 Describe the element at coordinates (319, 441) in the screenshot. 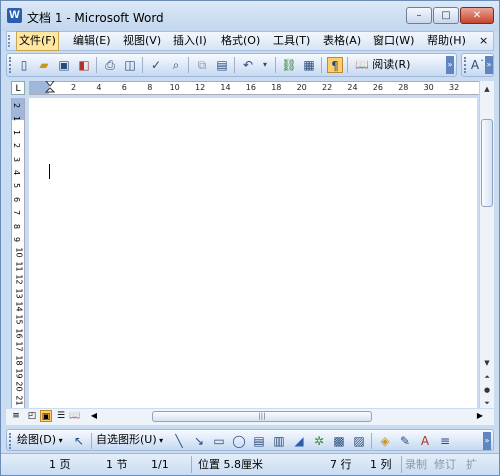

I see `diagram-icon: ✲` at that location.